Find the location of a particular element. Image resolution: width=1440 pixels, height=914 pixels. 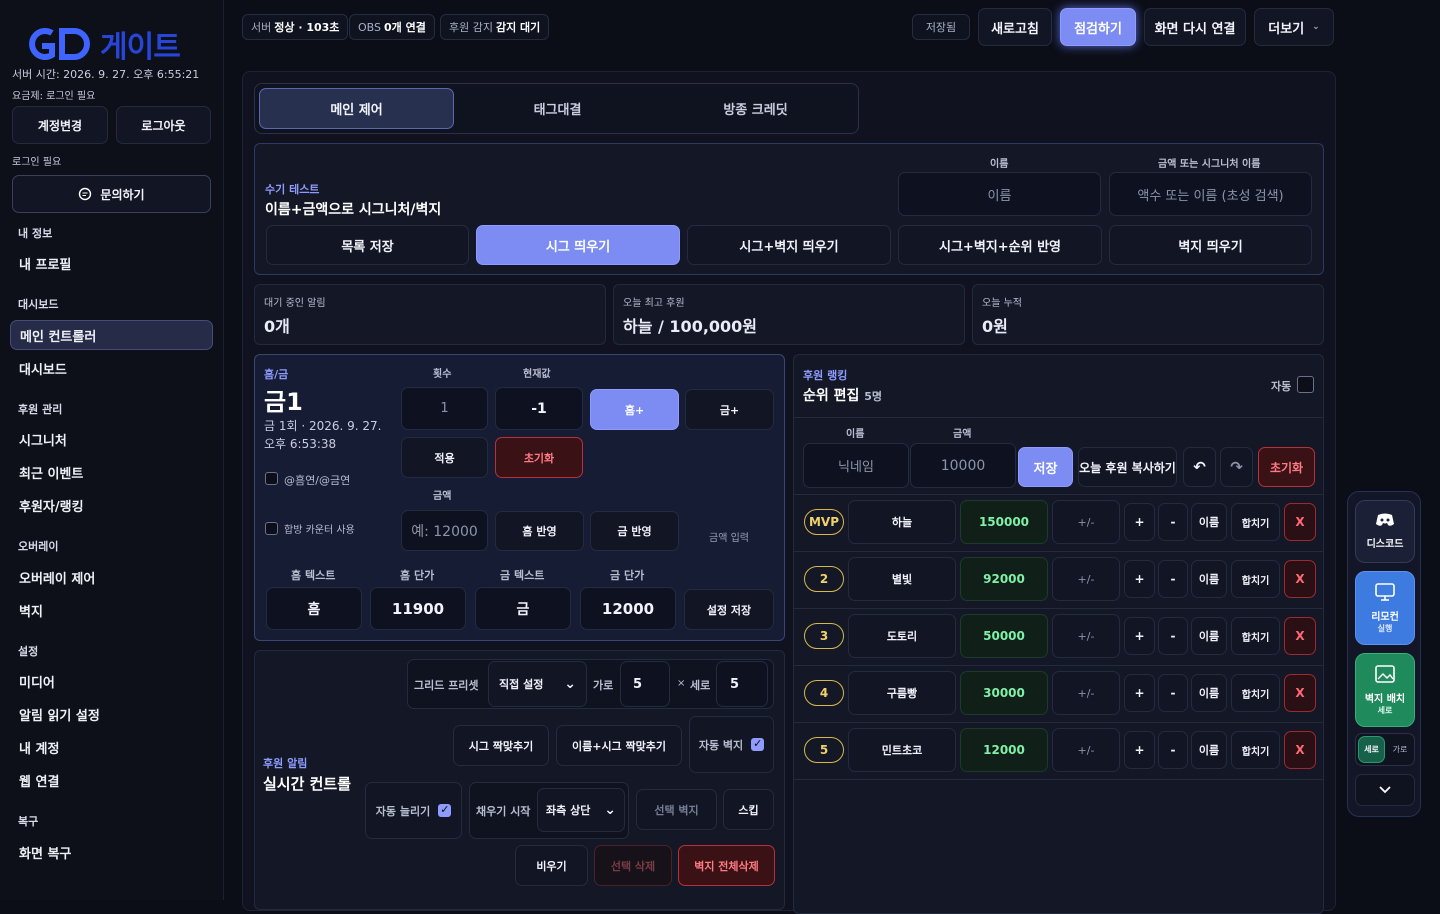

tab-main-control: 메인 제어 is located at coordinates (356, 108).